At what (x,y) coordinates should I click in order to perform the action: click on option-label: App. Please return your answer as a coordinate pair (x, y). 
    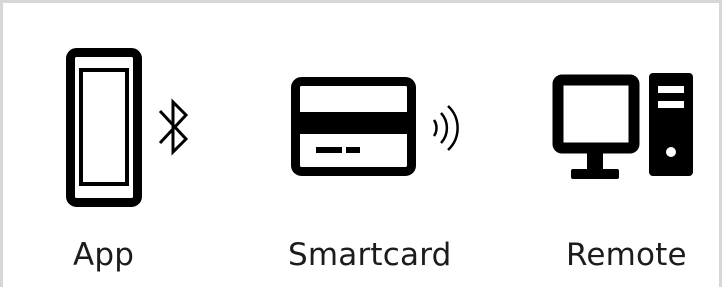
    Looking at the image, I should click on (104, 255).